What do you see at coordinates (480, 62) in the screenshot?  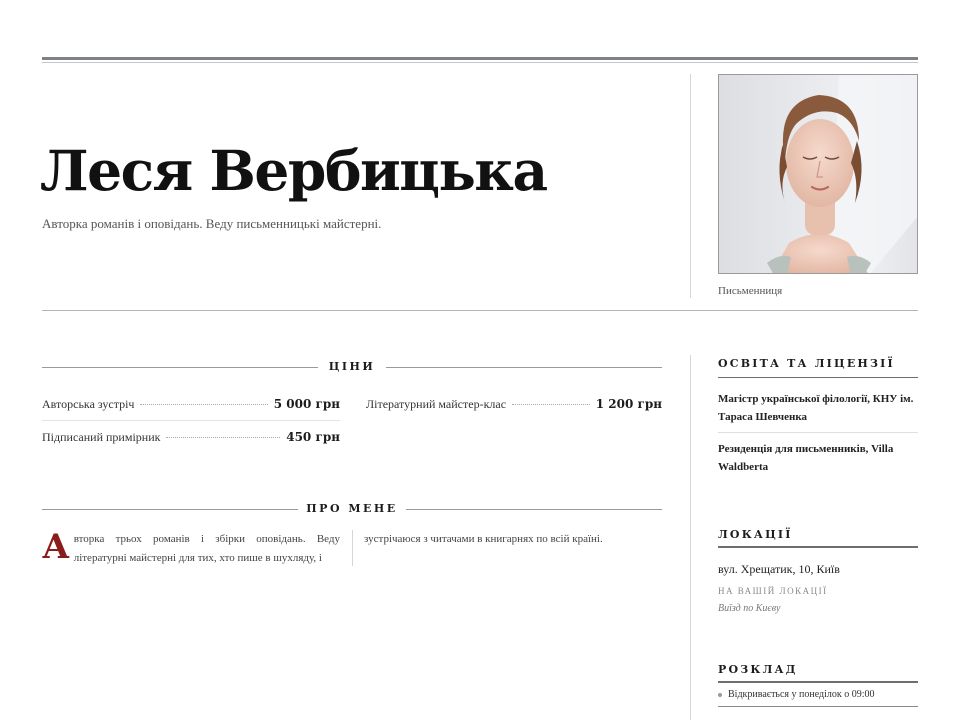 I see `top-rule-secondary` at bounding box center [480, 62].